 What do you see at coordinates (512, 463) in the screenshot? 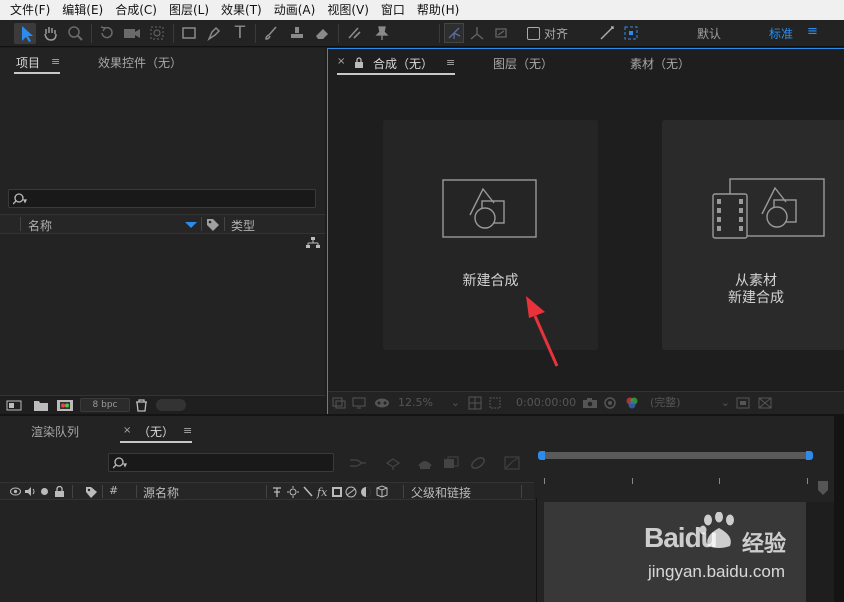
I see `graph-editor-icon` at bounding box center [512, 463].